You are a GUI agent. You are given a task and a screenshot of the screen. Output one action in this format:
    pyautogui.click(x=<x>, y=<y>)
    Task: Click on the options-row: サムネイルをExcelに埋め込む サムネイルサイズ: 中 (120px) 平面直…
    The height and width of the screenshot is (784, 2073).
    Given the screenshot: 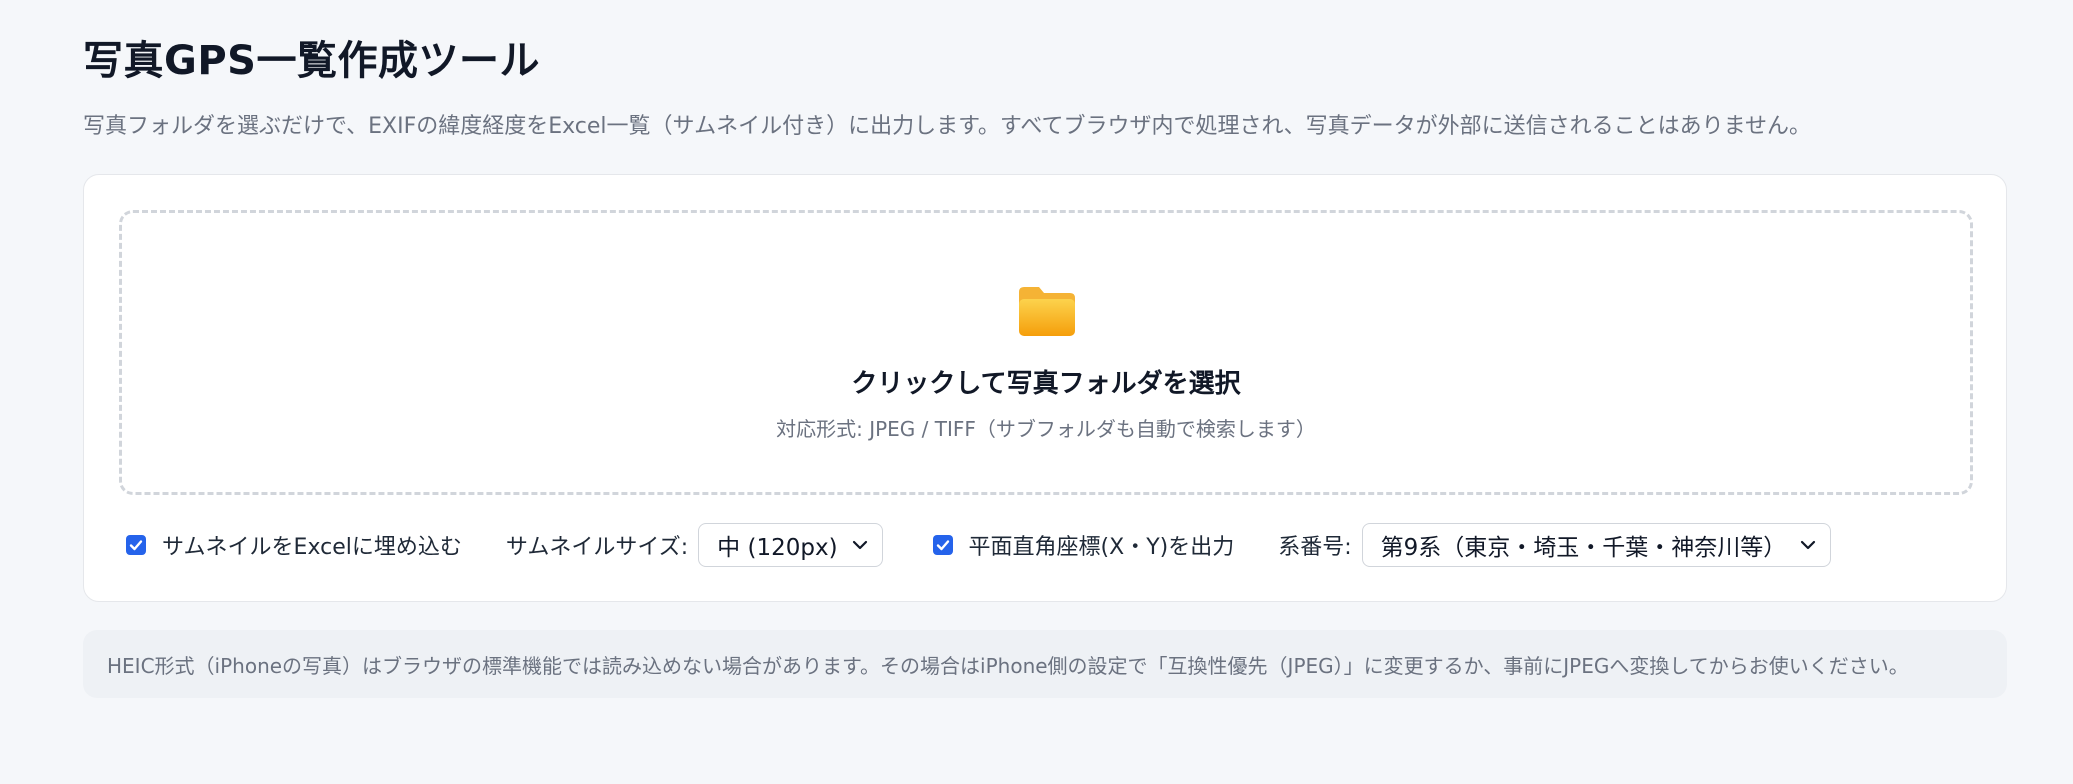 What is the action you would take?
    pyautogui.click(x=979, y=545)
    